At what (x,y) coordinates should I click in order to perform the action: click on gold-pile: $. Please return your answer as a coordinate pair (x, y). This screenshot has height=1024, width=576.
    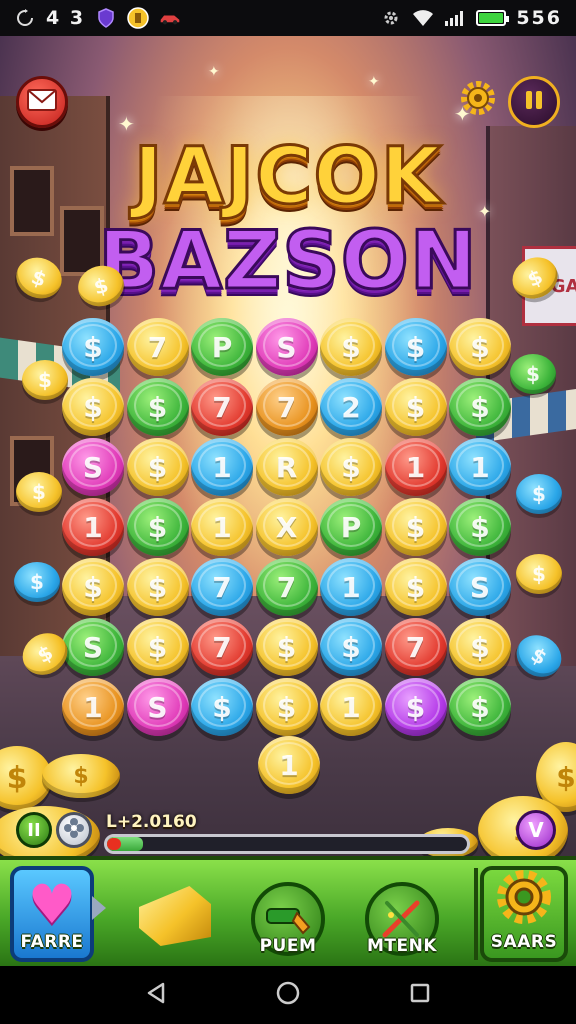
    Looking at the image, I should click on (81, 776).